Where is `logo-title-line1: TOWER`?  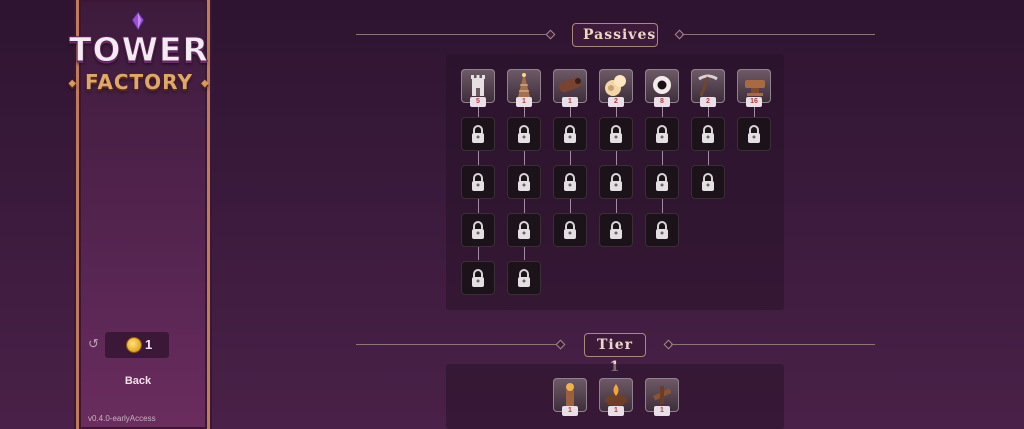
logo-title-line1: TOWER is located at coordinates (139, 50).